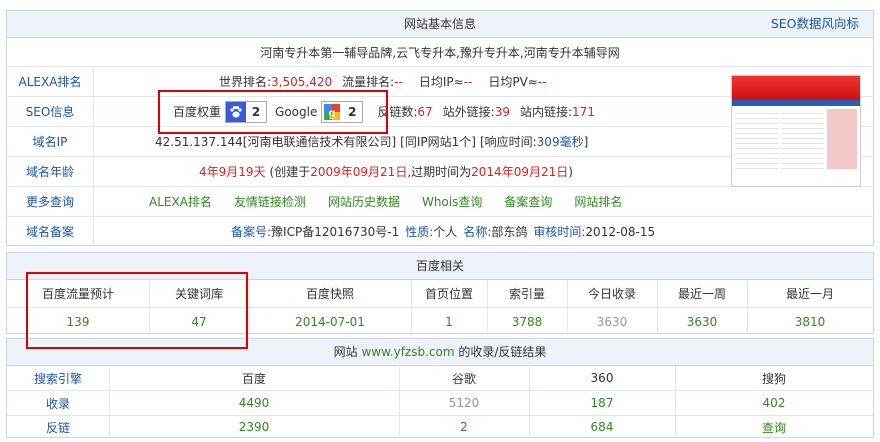  I want to click on age-end: ), so click(570, 171).